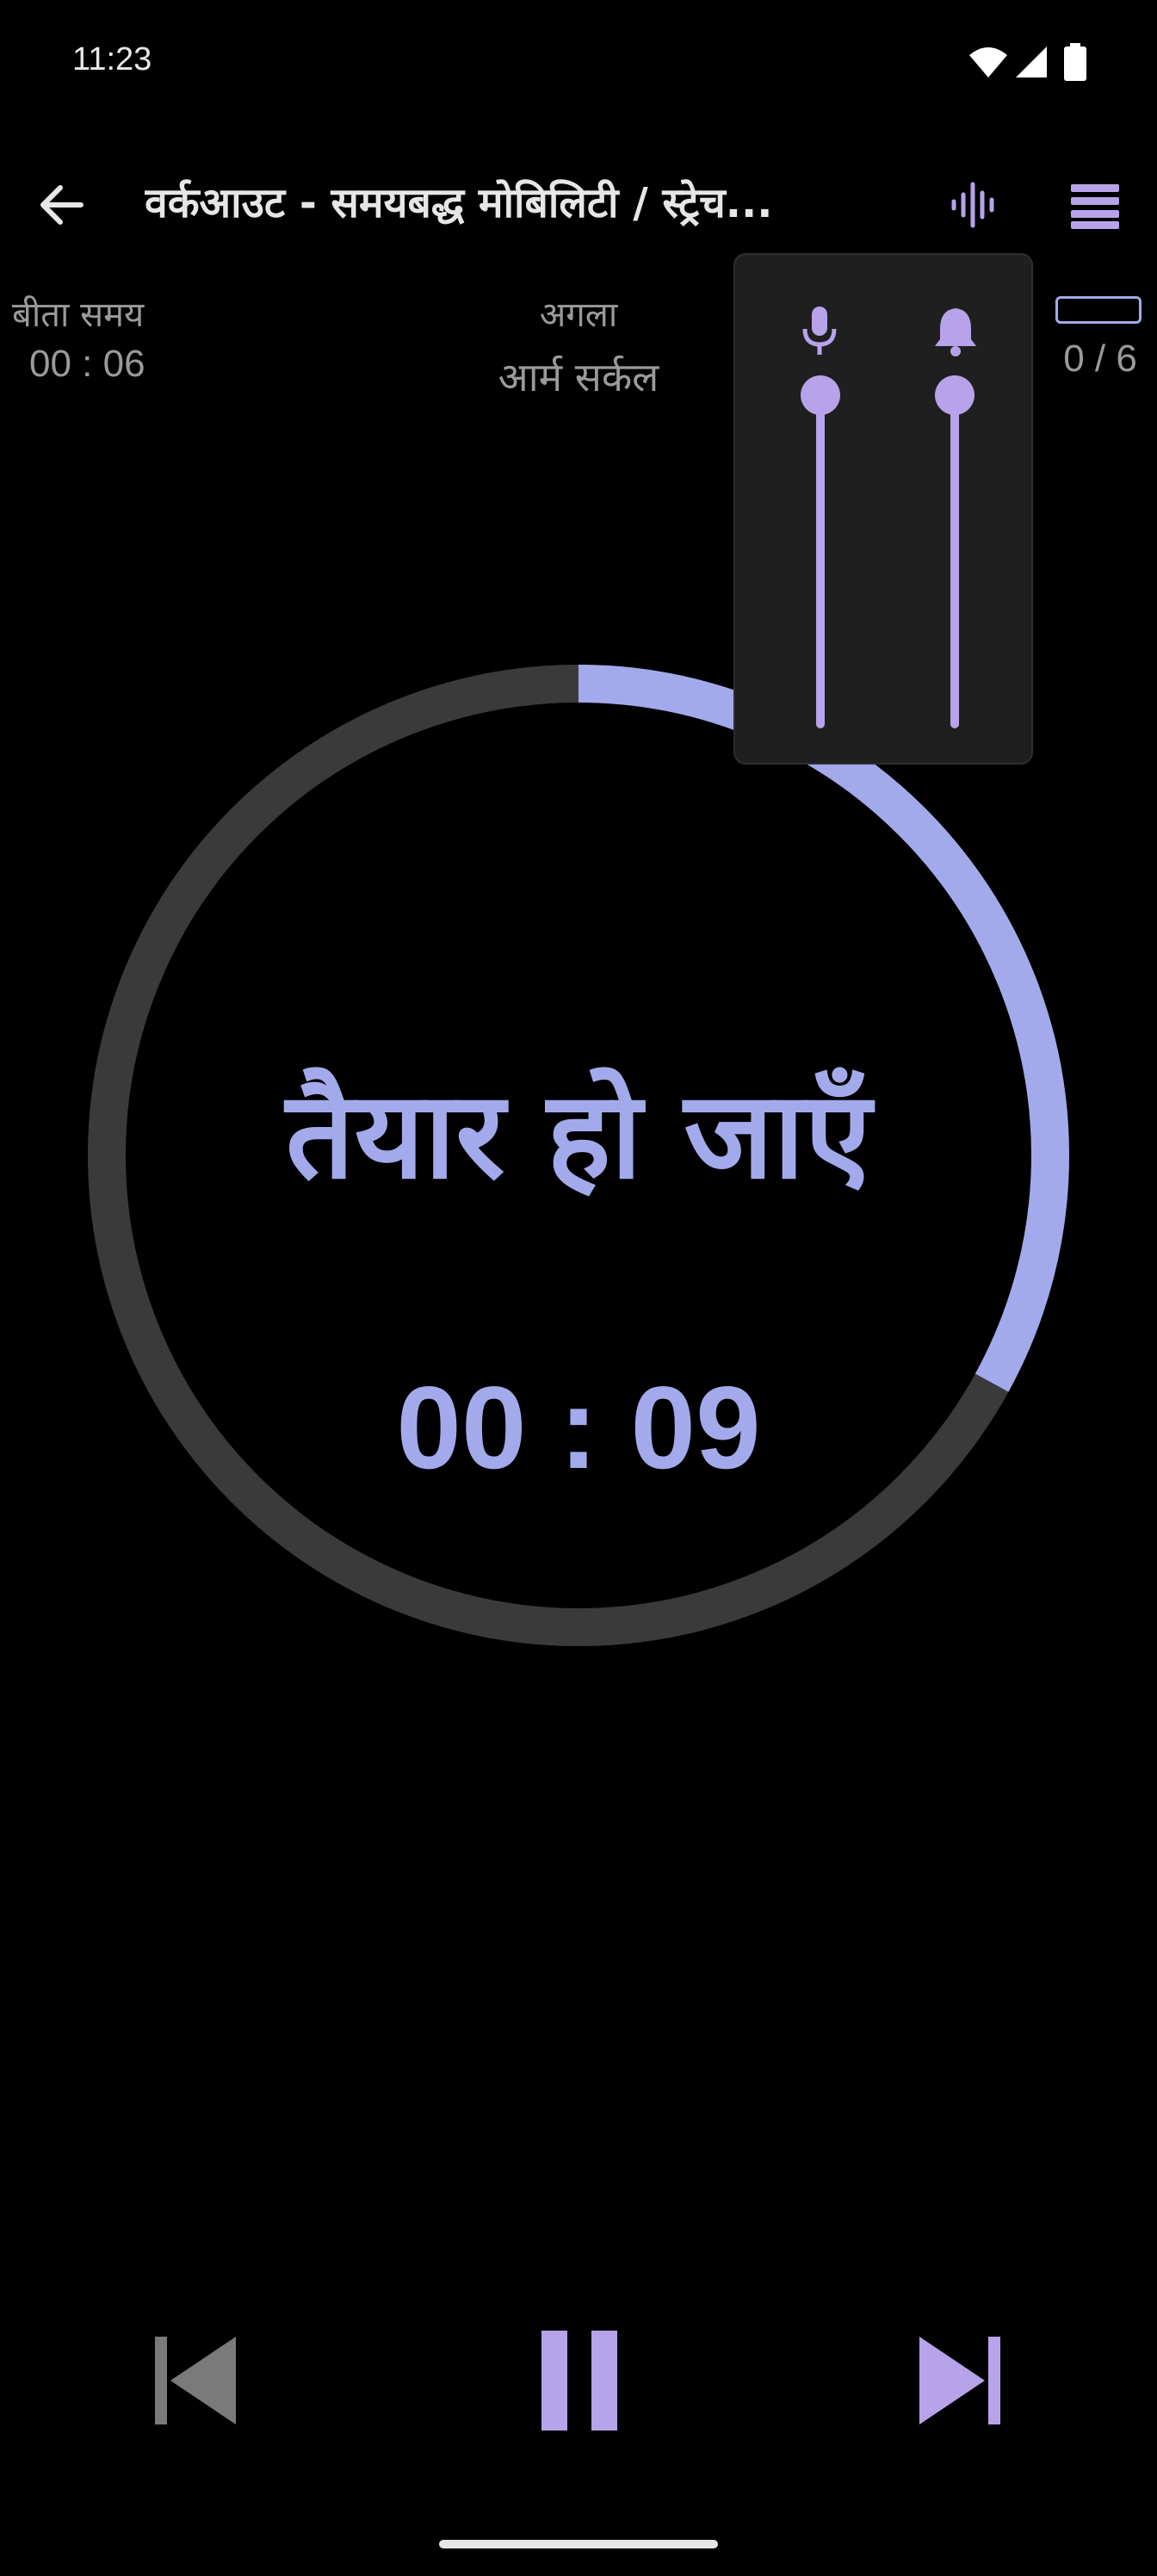 This screenshot has height=2576, width=1157. What do you see at coordinates (579, 2544) in the screenshot?
I see `home-indicator` at bounding box center [579, 2544].